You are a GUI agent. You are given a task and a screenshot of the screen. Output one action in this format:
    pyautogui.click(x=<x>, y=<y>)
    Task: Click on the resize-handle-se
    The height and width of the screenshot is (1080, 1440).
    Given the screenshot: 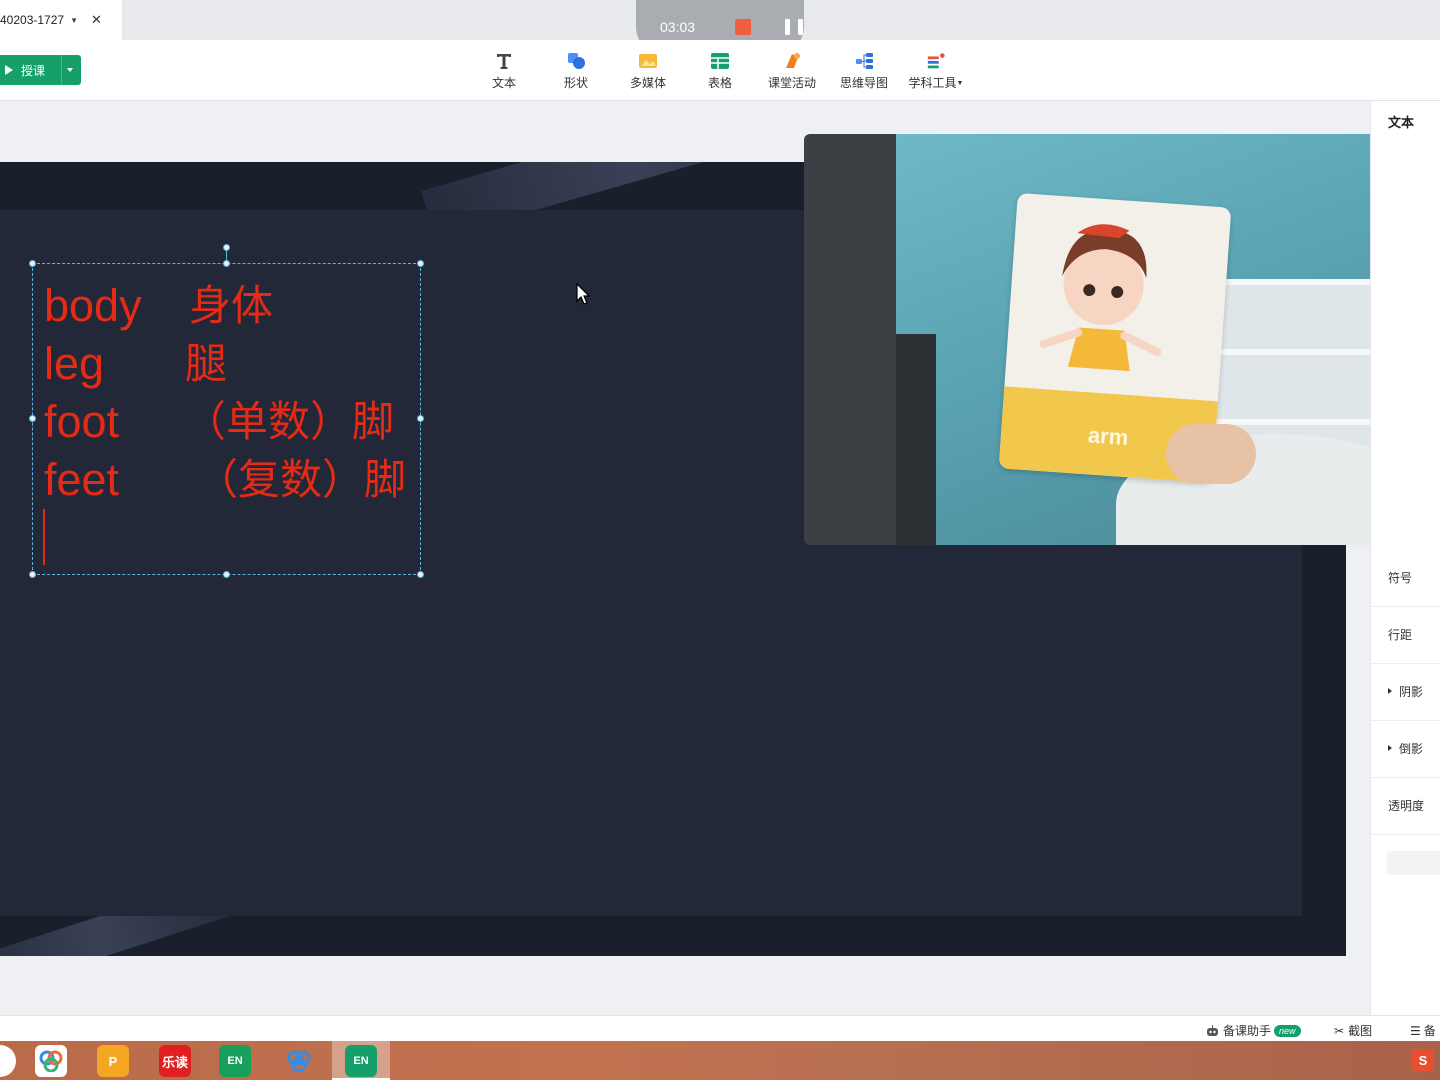 What is the action you would take?
    pyautogui.click(x=420, y=574)
    